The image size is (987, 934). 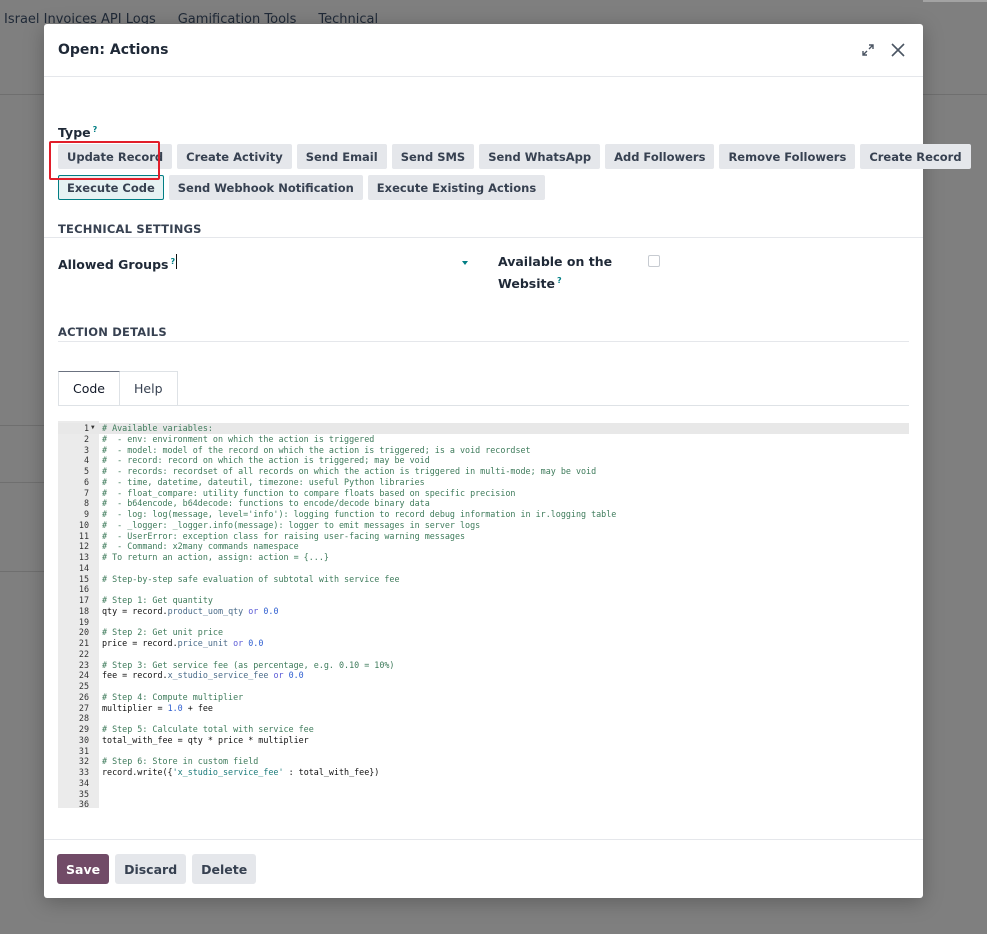 What do you see at coordinates (483, 622) in the screenshot?
I see `code-line: 19` at bounding box center [483, 622].